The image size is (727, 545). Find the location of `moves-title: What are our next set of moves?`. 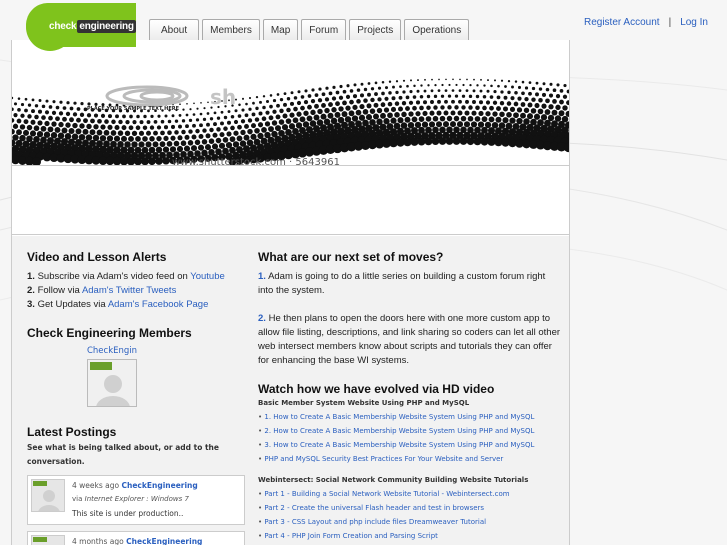

moves-title: What are our next set of moves? is located at coordinates (351, 257).